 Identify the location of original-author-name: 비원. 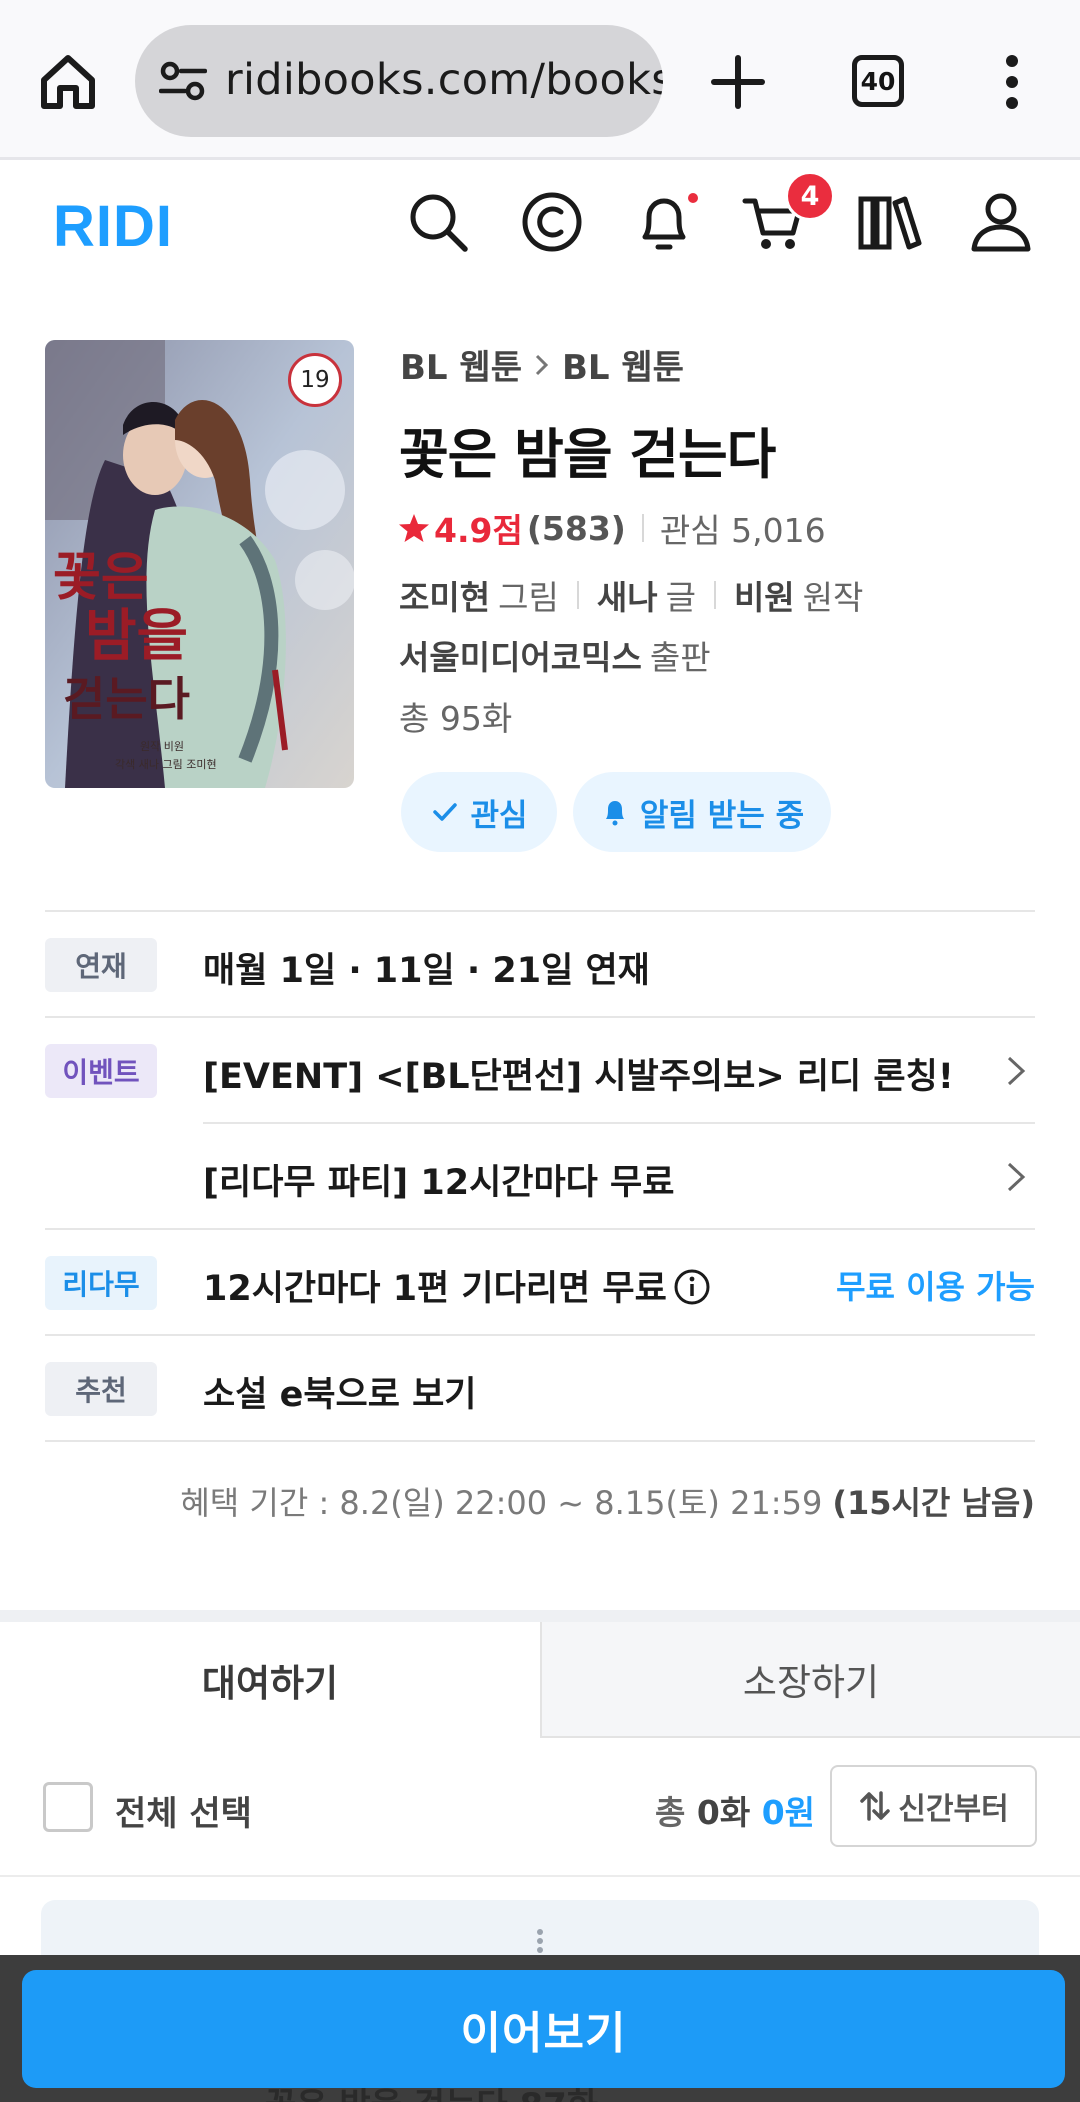
(764, 595).